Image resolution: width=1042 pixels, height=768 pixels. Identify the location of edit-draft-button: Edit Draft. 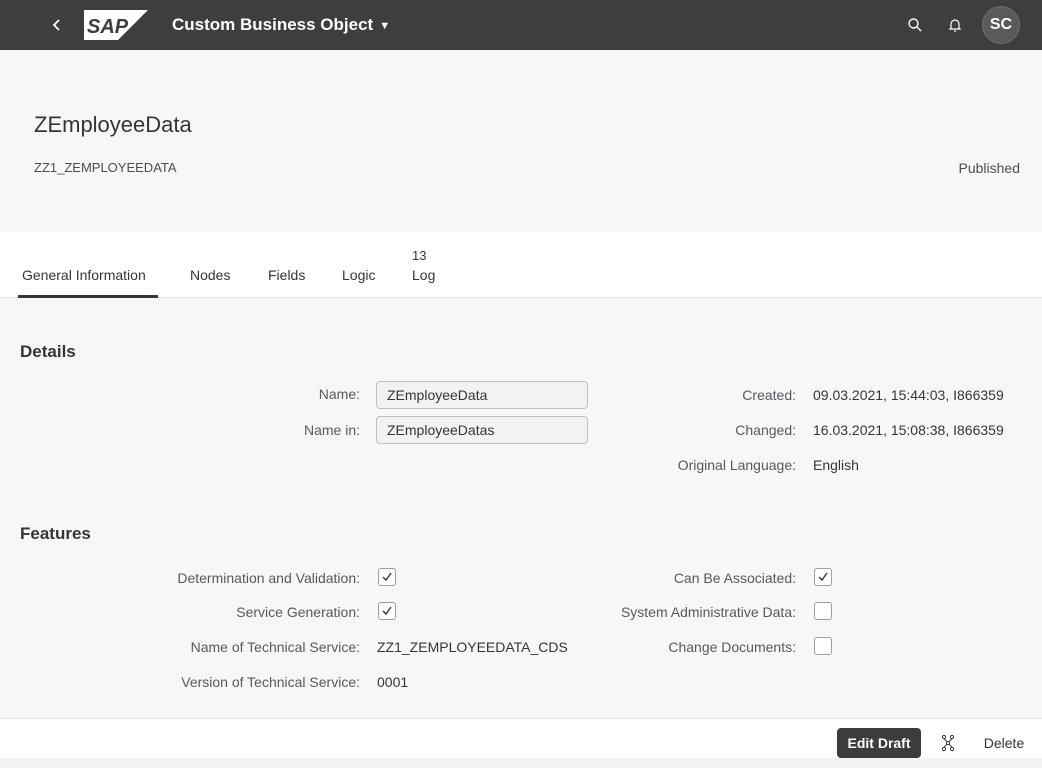
(879, 743).